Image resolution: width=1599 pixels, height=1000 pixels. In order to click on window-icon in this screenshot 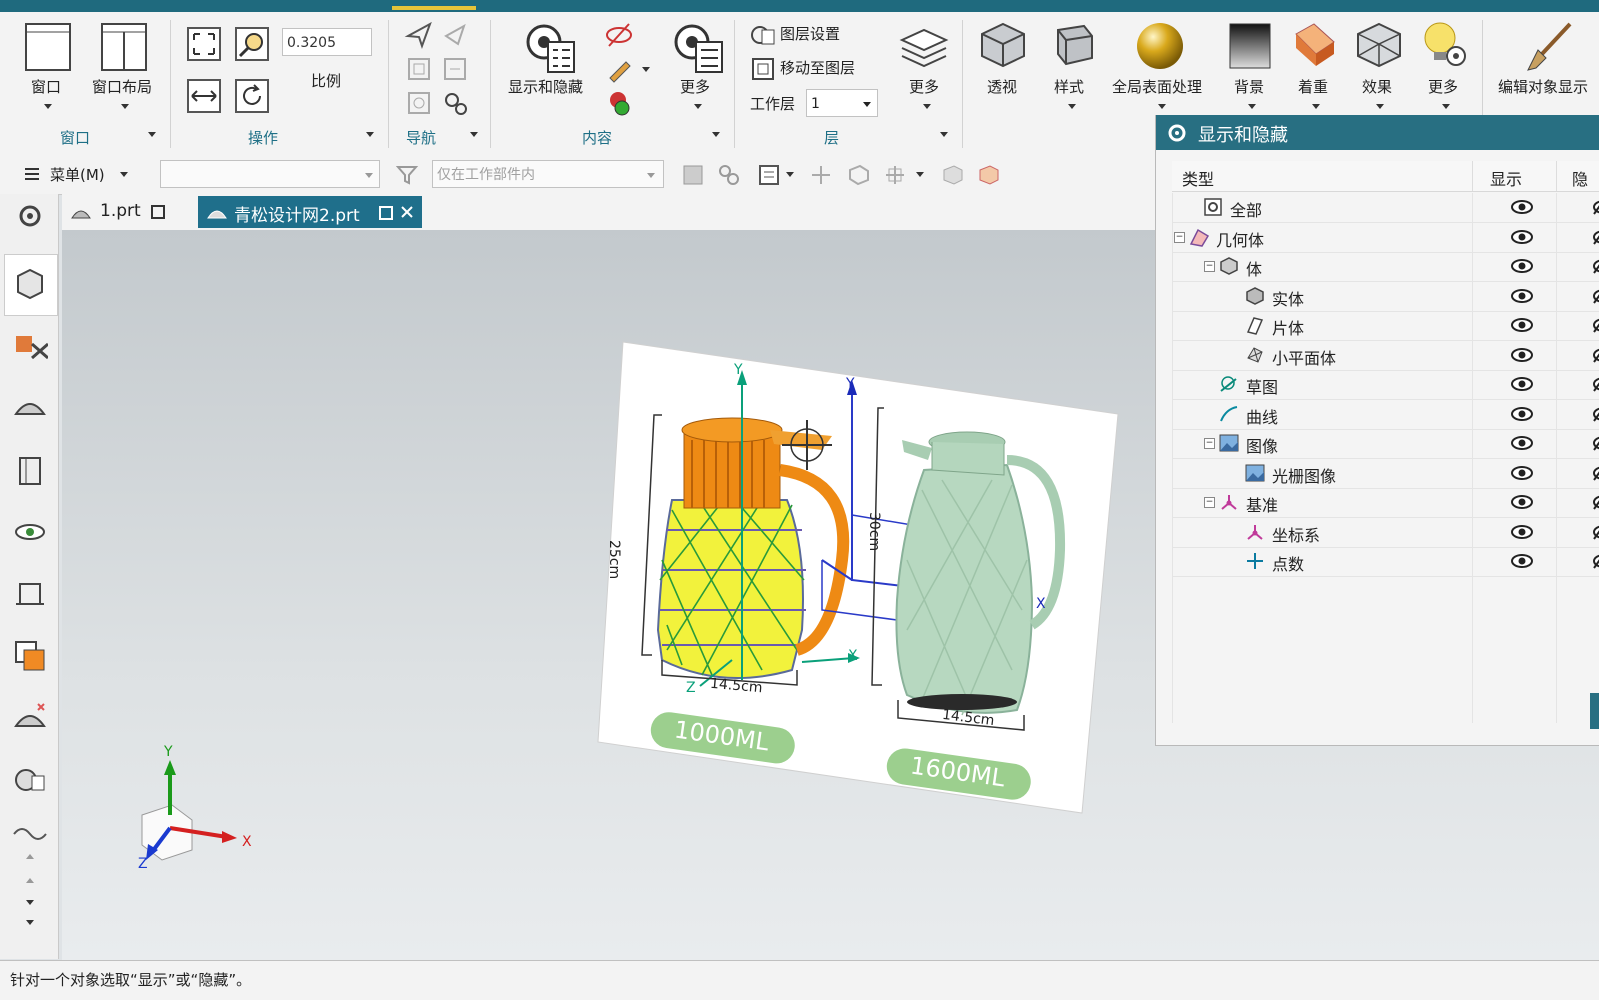, I will do `click(49, 48)`.